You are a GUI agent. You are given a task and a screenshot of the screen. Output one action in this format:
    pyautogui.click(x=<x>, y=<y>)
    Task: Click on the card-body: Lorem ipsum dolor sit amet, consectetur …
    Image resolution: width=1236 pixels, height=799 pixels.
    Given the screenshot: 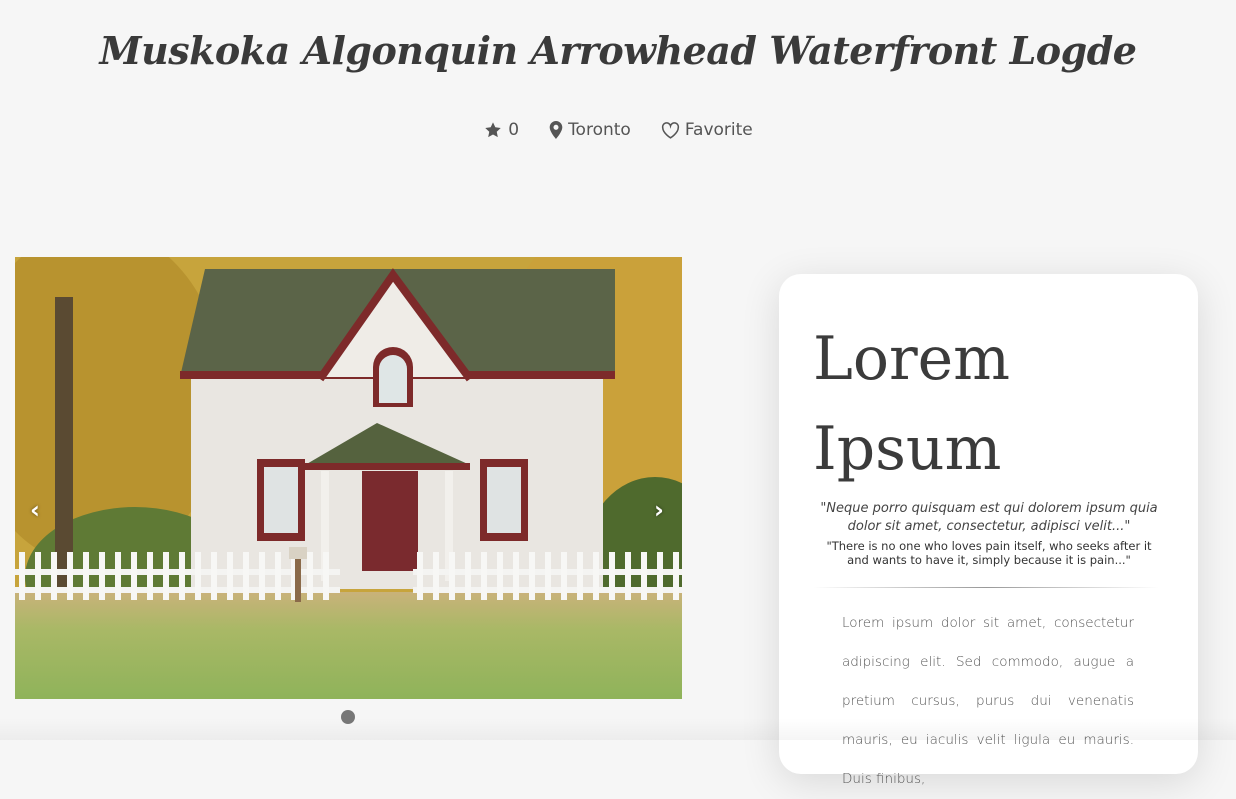 What is the action you would take?
    pyautogui.click(x=988, y=701)
    